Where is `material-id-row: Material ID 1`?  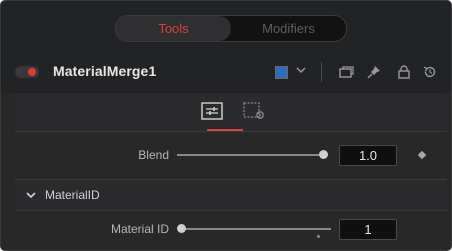 material-id-row: Material ID 1 is located at coordinates (231, 231).